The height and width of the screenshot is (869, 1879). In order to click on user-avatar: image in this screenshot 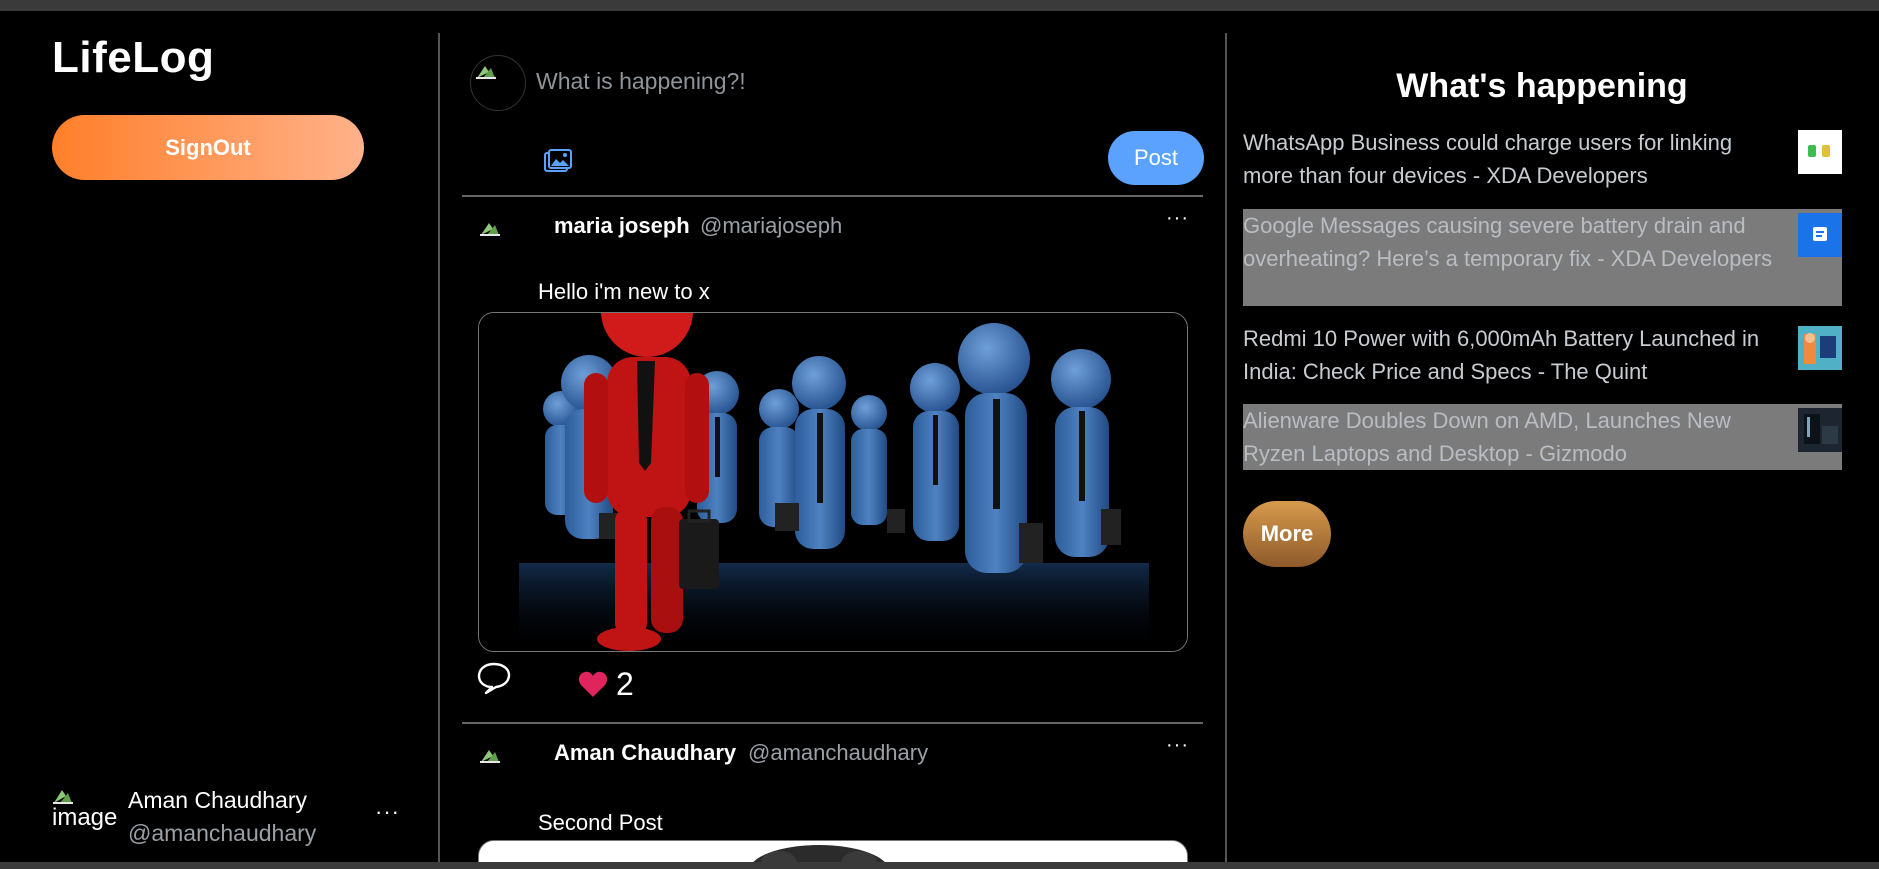, I will do `click(86, 815)`.